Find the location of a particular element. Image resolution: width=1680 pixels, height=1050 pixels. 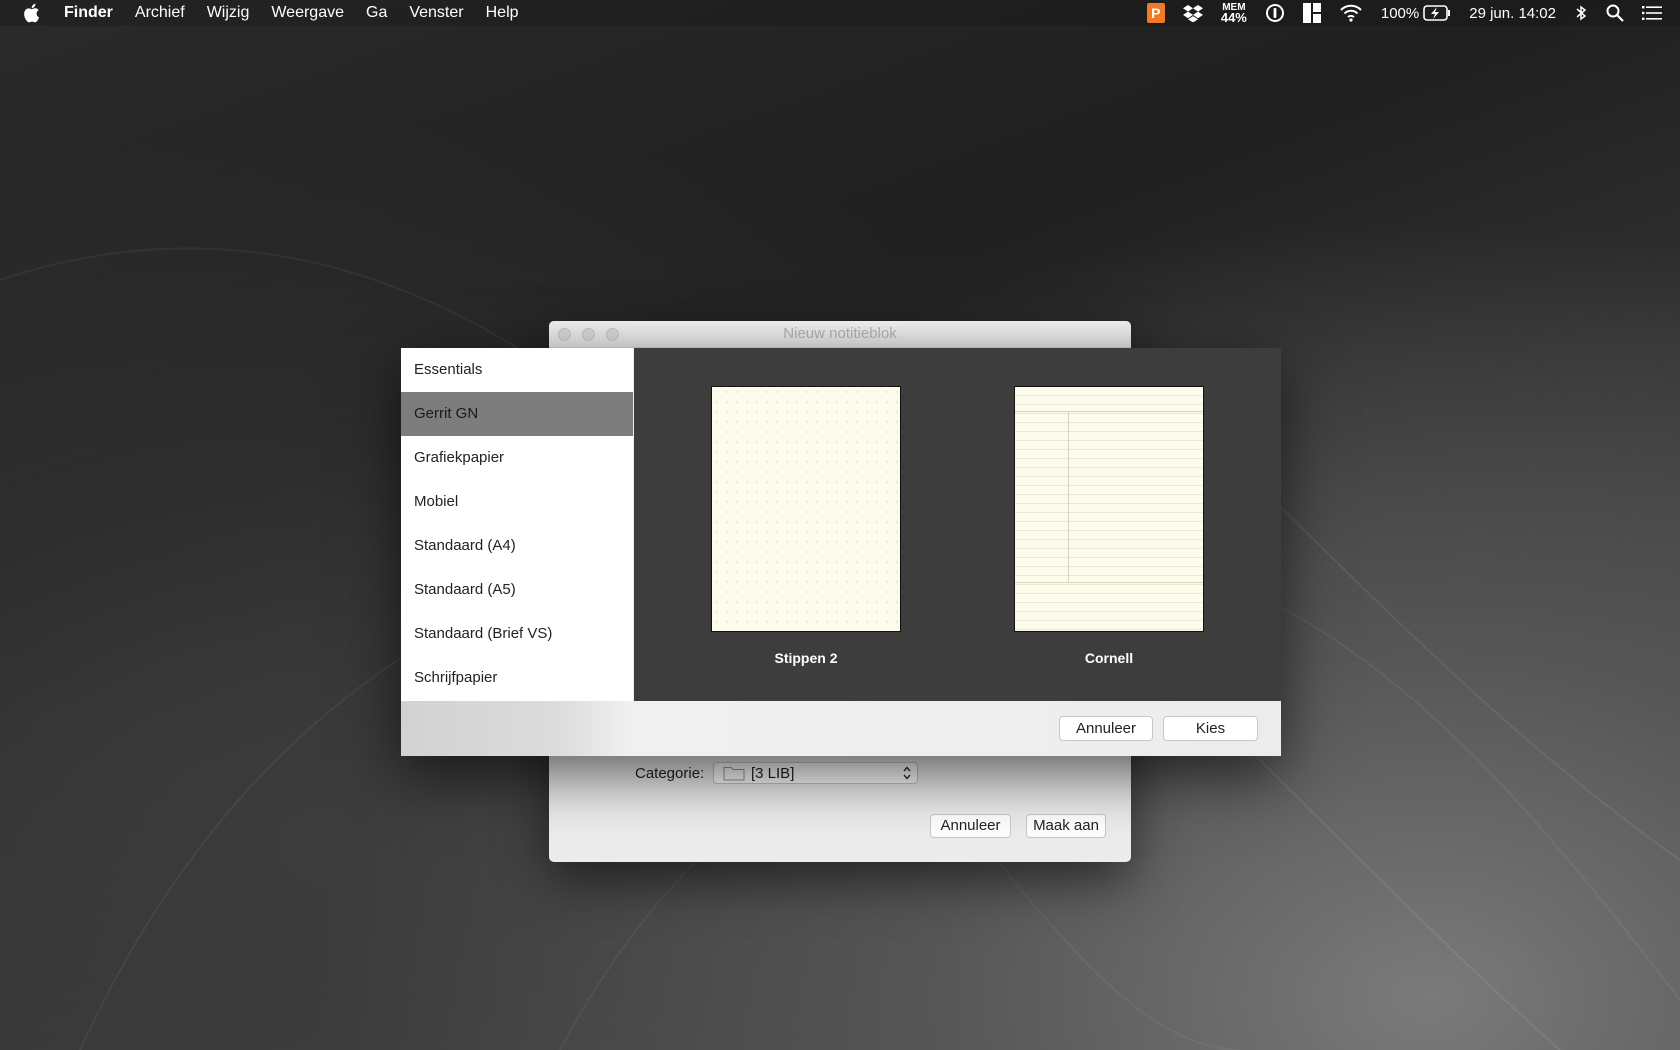

template-thumbnail-dots is located at coordinates (806, 509).